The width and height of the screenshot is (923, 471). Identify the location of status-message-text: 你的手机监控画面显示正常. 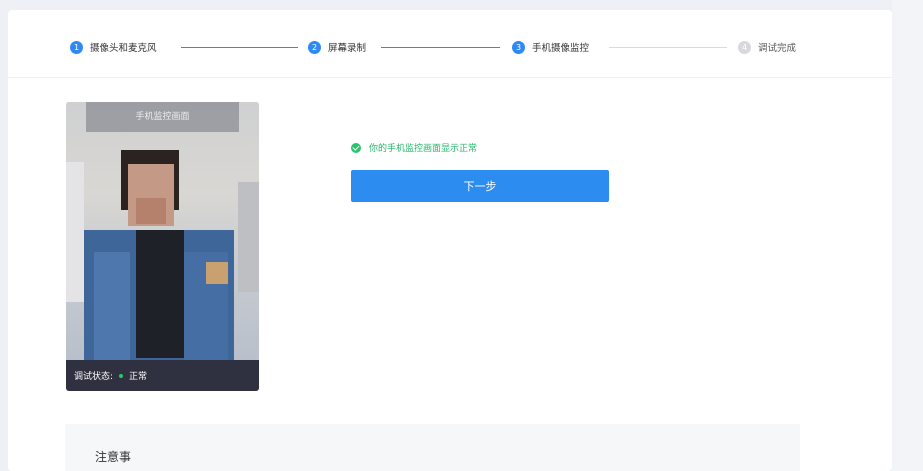
(423, 149).